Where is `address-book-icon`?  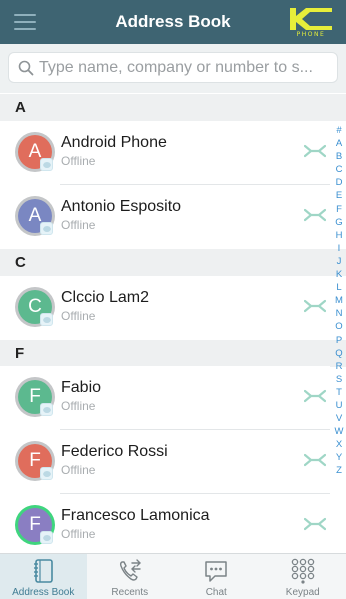
address-book-icon is located at coordinates (44, 571).